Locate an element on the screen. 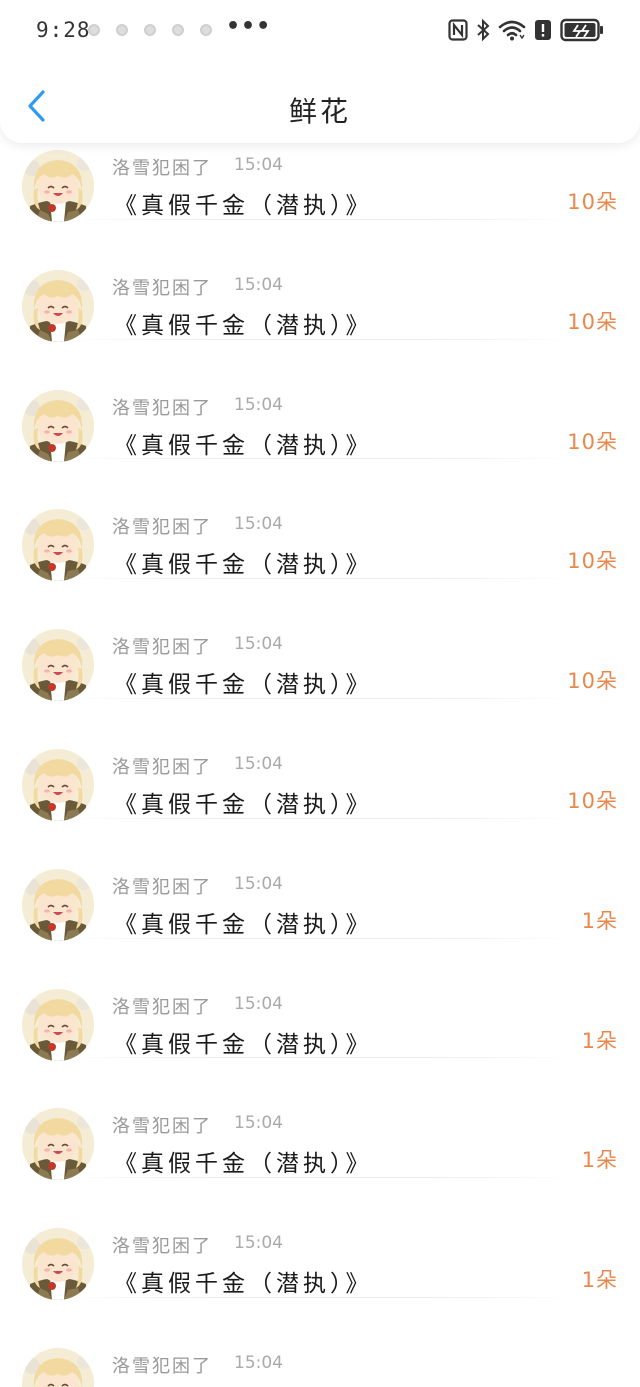 This screenshot has width=640, height=1387. notification-icons is located at coordinates (150, 31).